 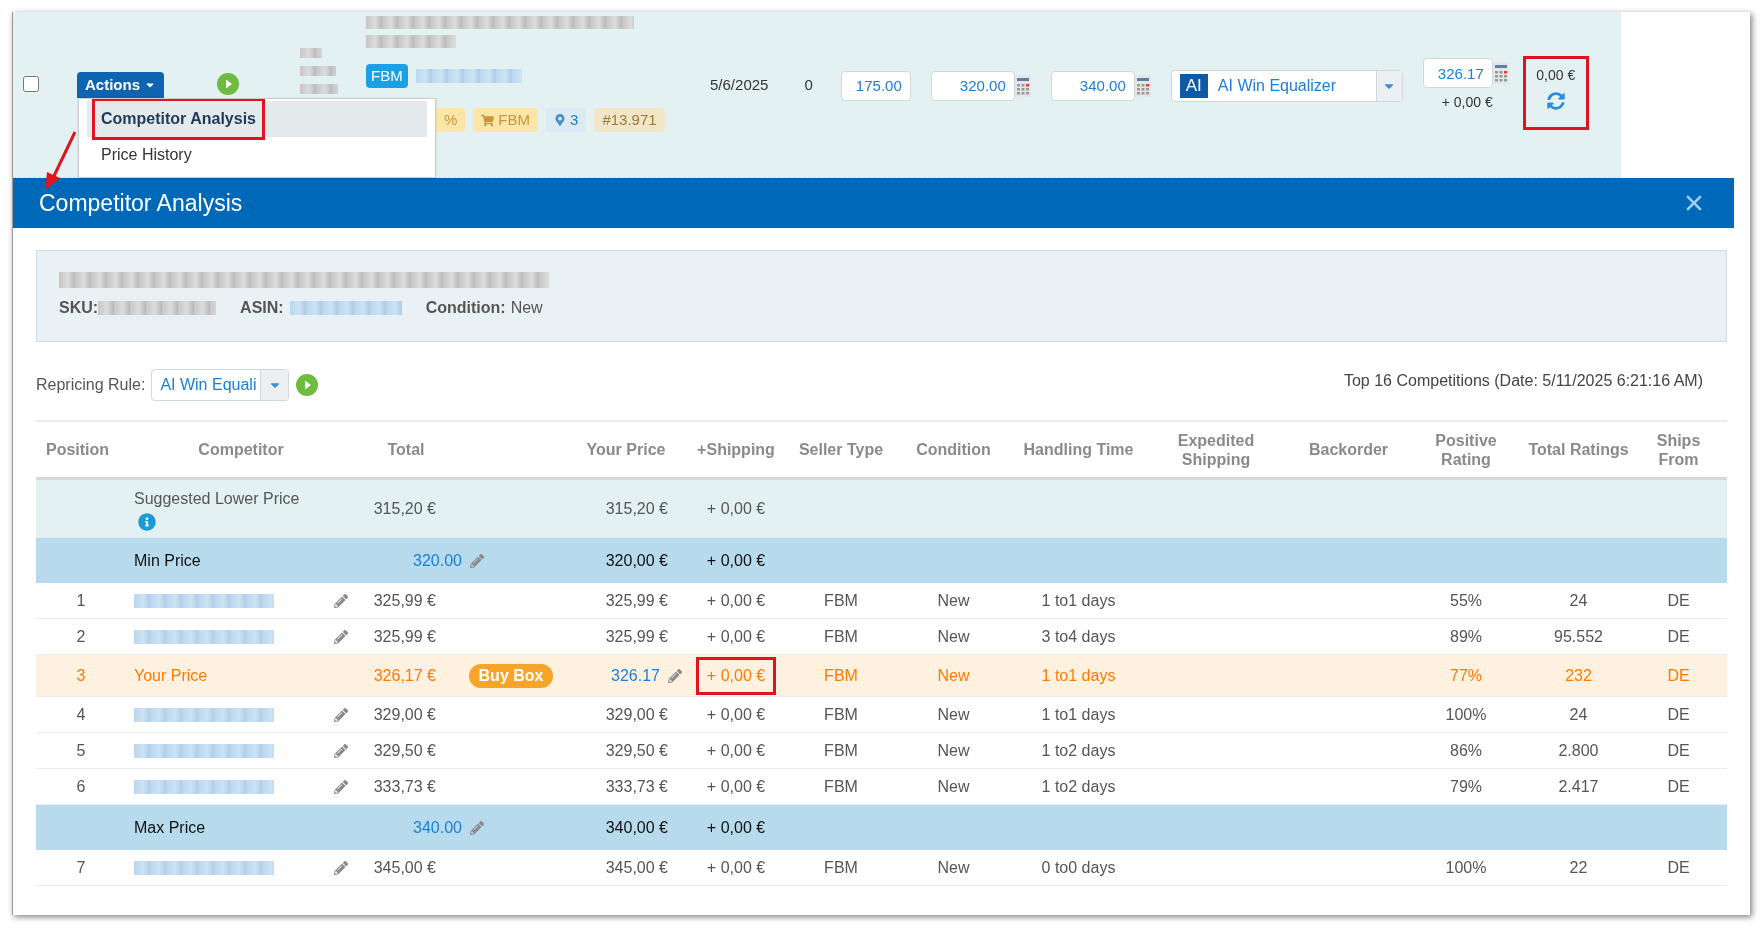 What do you see at coordinates (636, 560) in the screenshot?
I see `table-cell-text: 320,00 €` at bounding box center [636, 560].